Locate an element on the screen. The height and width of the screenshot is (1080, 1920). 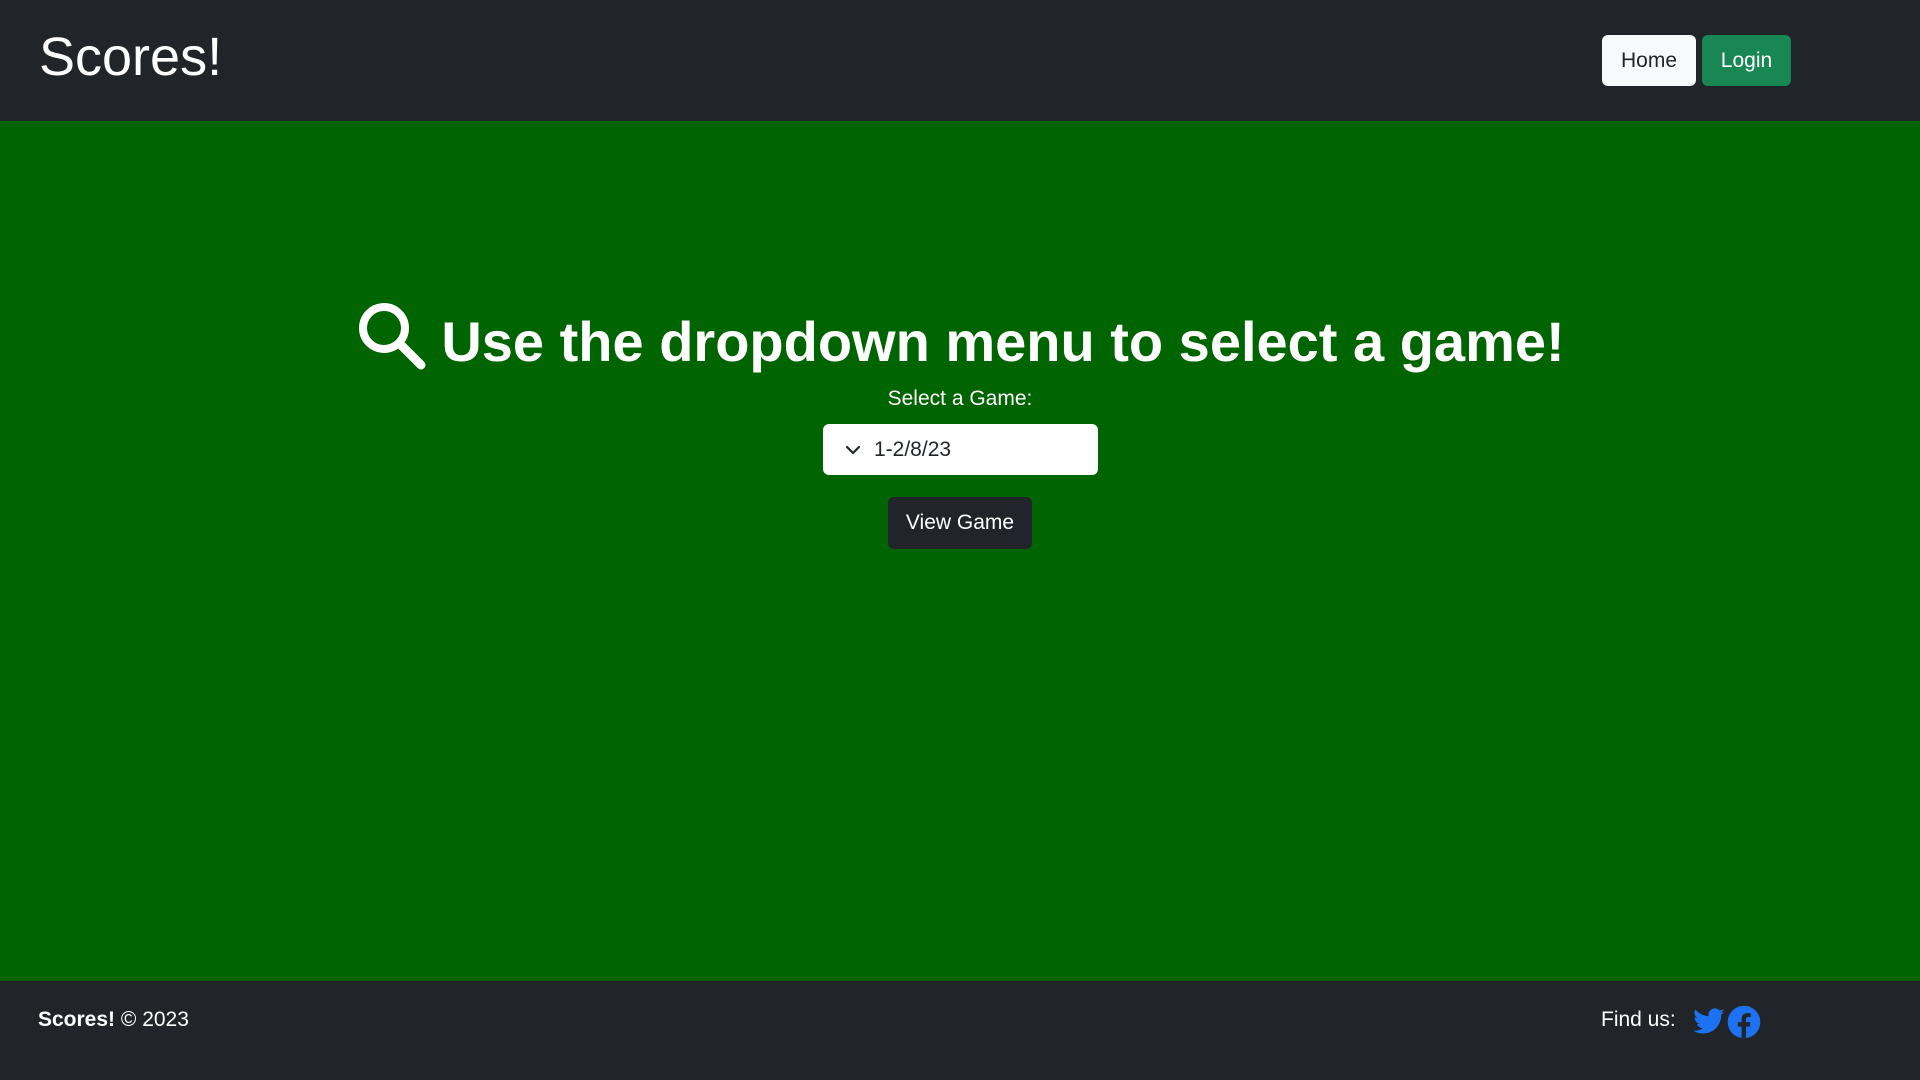
page-headline: Use the dropdown menu to select a game! is located at coordinates (960, 340).